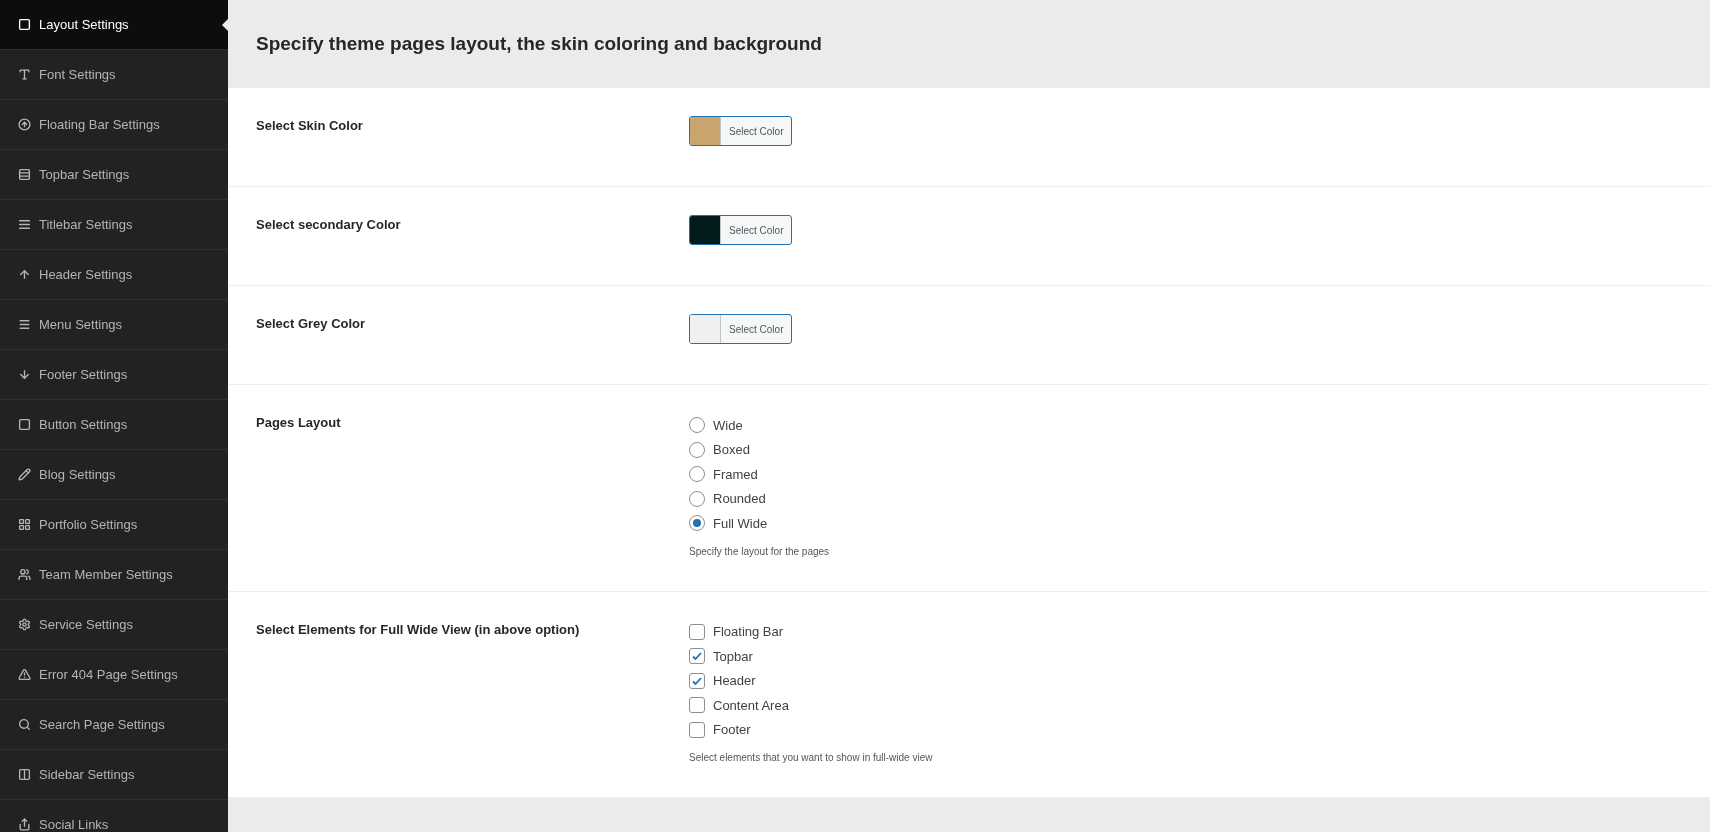  I want to click on search-icon, so click(24, 724).